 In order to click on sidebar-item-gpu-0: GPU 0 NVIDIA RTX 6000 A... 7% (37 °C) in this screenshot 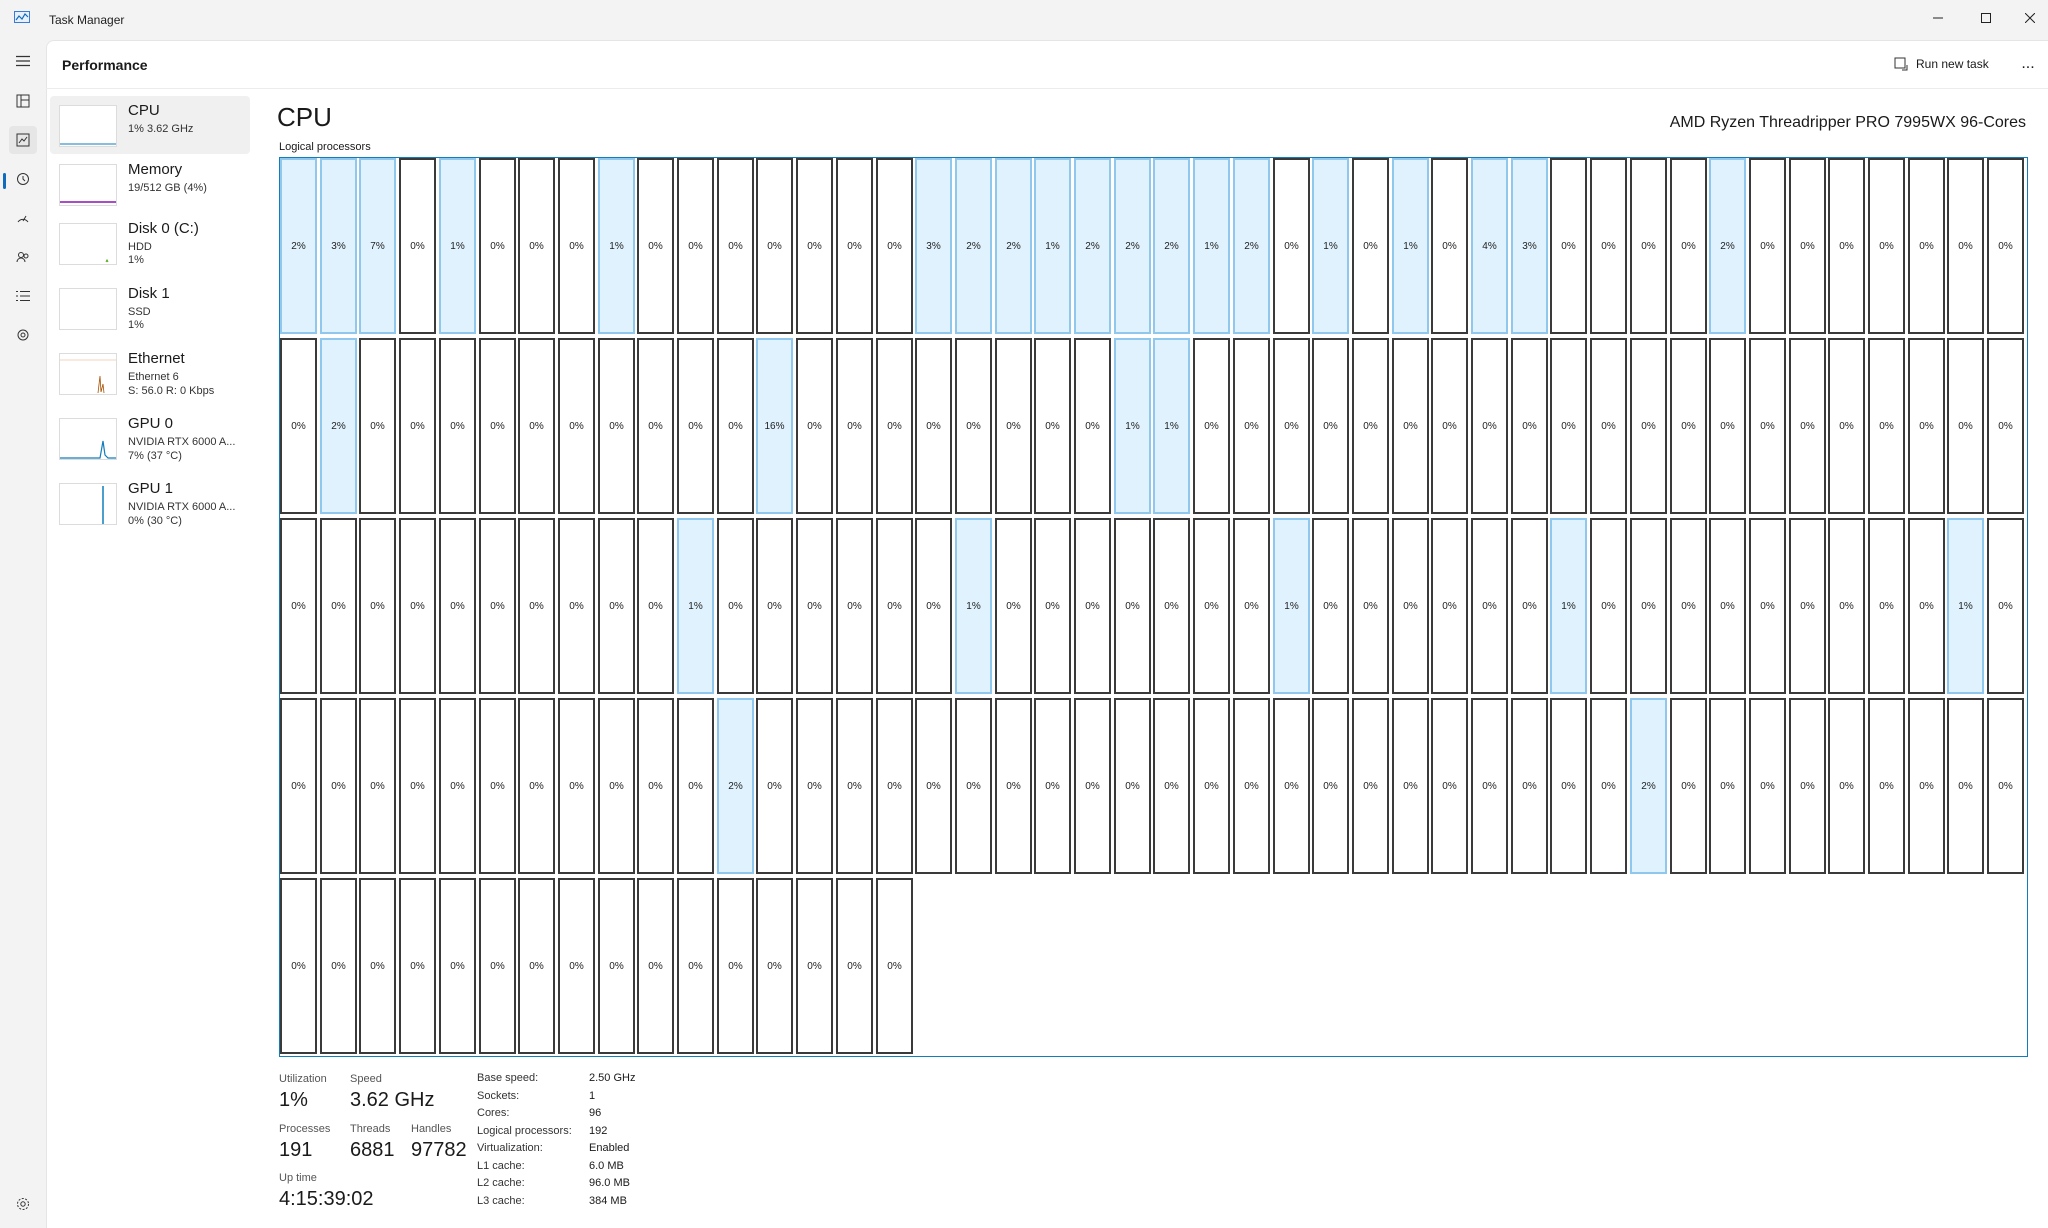, I will do `click(150, 438)`.